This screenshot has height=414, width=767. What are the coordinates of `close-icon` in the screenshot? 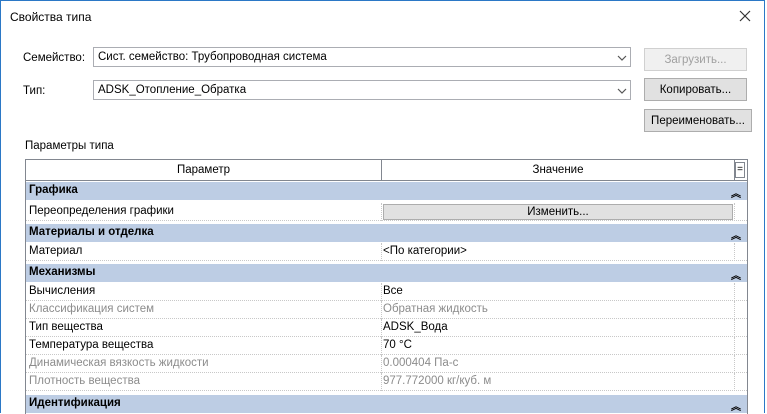 It's located at (745, 16).